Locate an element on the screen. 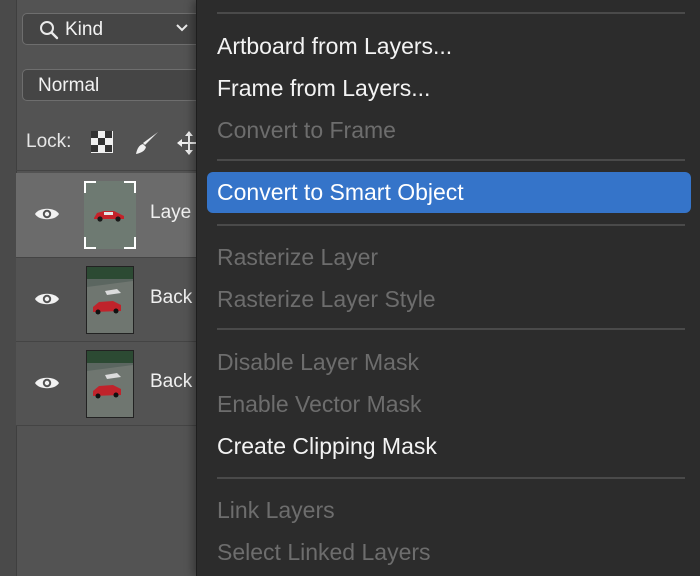 Image resolution: width=700 pixels, height=576 pixels. layer-row-layer-1: Laye is located at coordinates (108, 215).